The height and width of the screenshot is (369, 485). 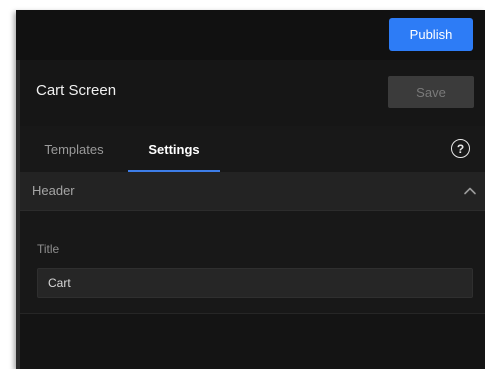 I want to click on tab-bar: Templates Settings ?, so click(x=252, y=149).